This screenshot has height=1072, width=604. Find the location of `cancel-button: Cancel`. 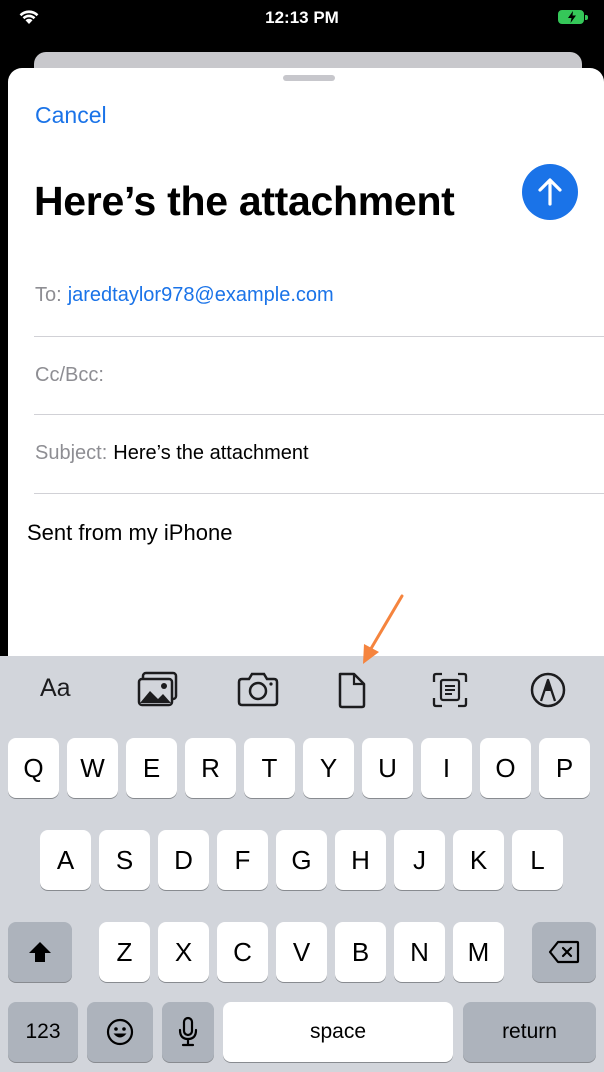

cancel-button: Cancel is located at coordinates (71, 115).